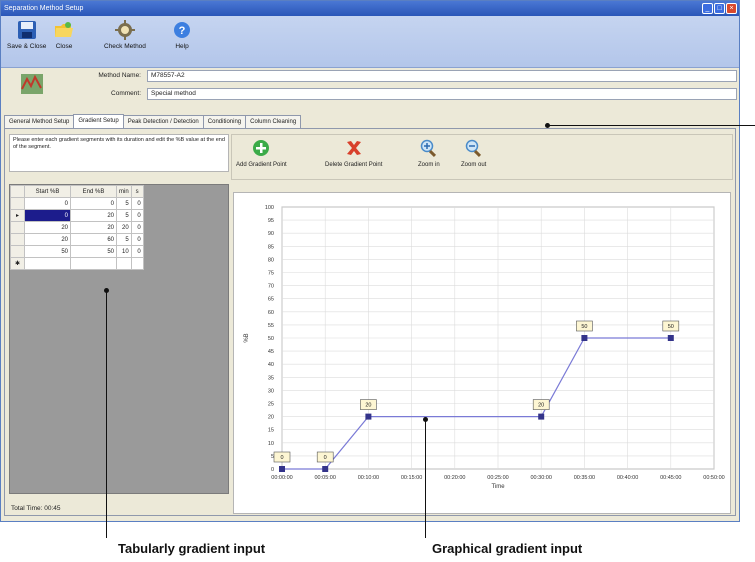 This screenshot has width=755, height=562. I want to click on column-header-start-b: Start %B, so click(47, 191).